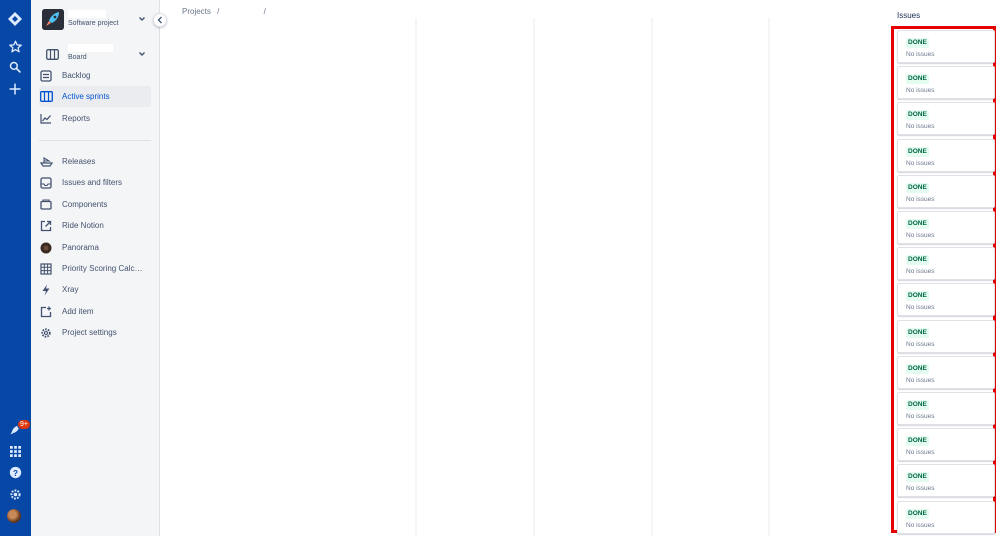  I want to click on board-icon, so click(52, 56).